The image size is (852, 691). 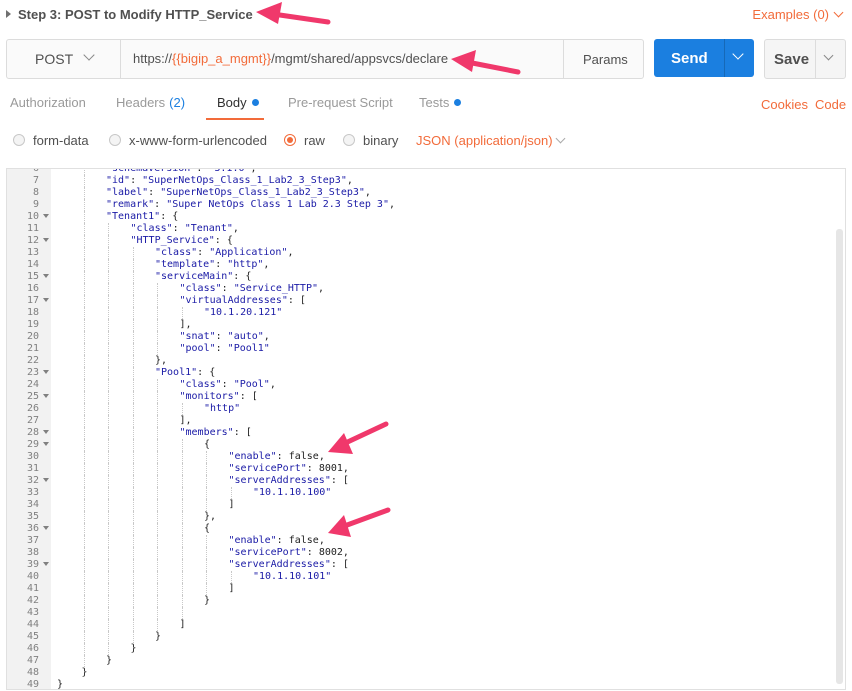 What do you see at coordinates (255, 102) in the screenshot?
I see `body-indicator-dot` at bounding box center [255, 102].